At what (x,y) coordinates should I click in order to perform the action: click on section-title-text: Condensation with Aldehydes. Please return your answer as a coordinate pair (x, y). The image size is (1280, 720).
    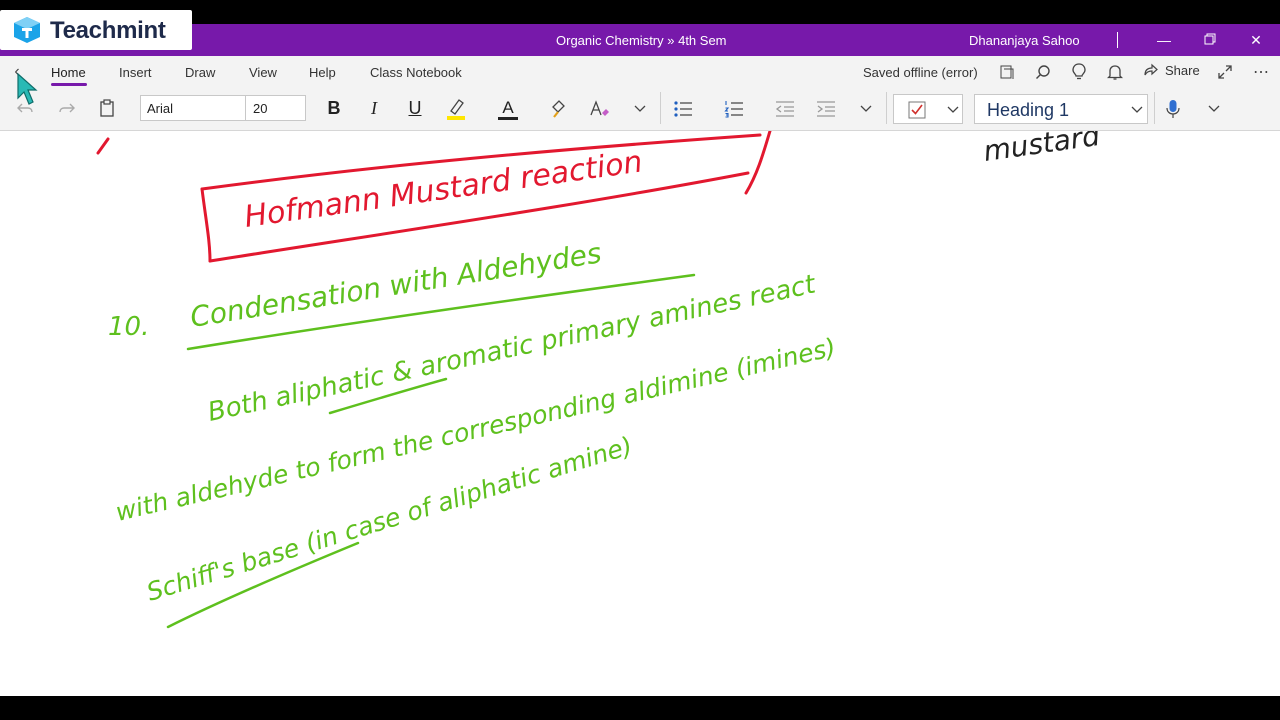
    Looking at the image, I should click on (396, 285).